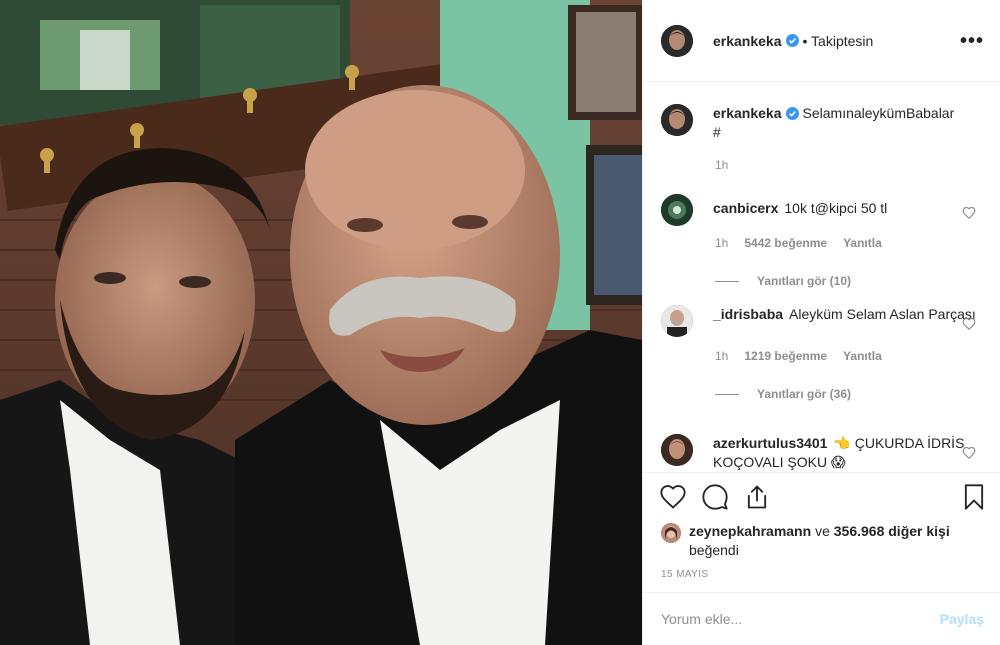 This screenshot has height=645, width=1000. What do you see at coordinates (838, 41) in the screenshot?
I see `follow-status: • Takiptesin` at bounding box center [838, 41].